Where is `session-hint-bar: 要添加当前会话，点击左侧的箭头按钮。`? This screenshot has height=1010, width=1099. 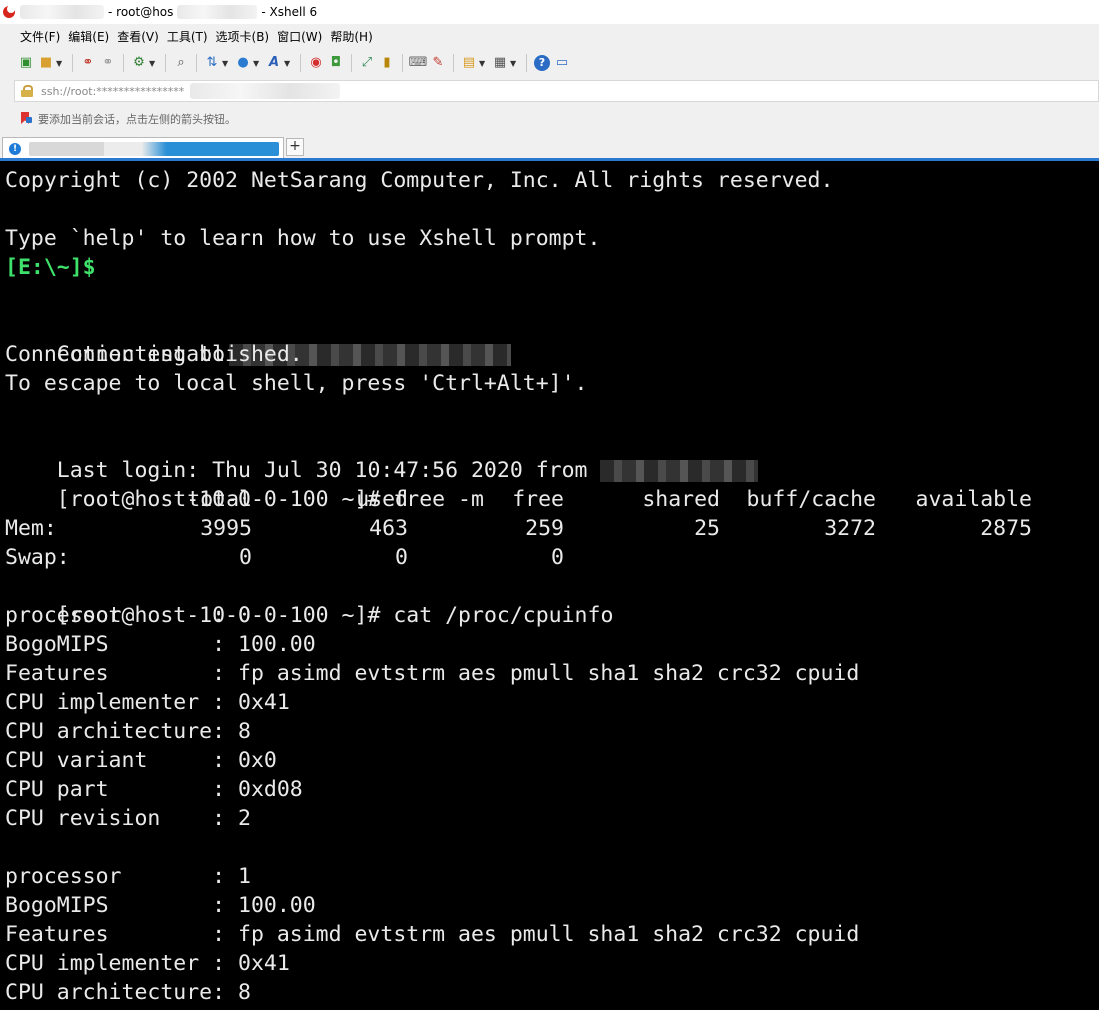 session-hint-bar: 要添加当前会话，点击左侧的箭头按钮。 is located at coordinates (549, 119).